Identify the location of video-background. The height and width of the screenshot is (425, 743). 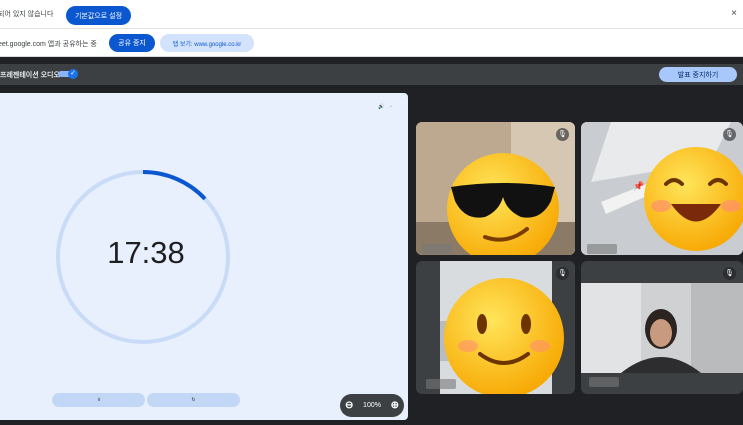
(662, 328).